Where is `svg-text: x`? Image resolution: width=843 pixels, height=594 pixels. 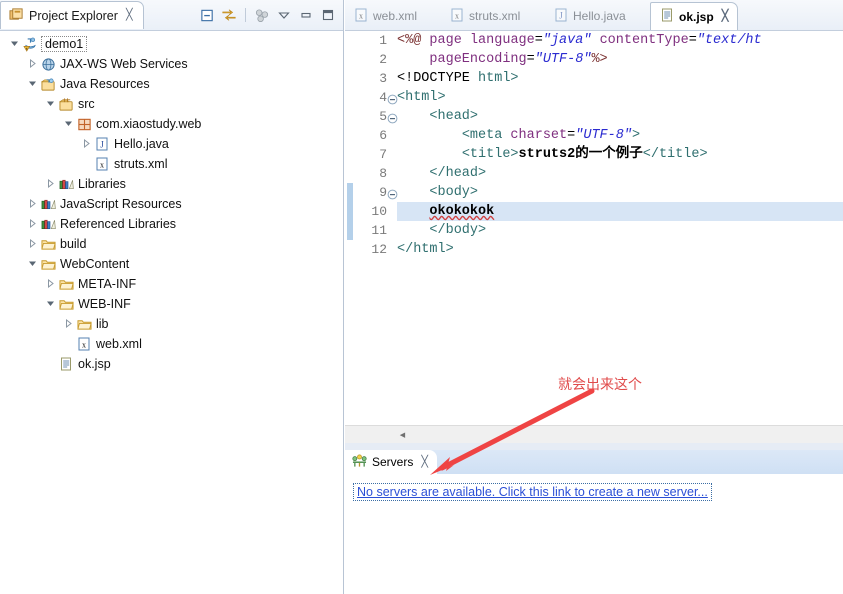
svg-text: x is located at coordinates (84, 345).